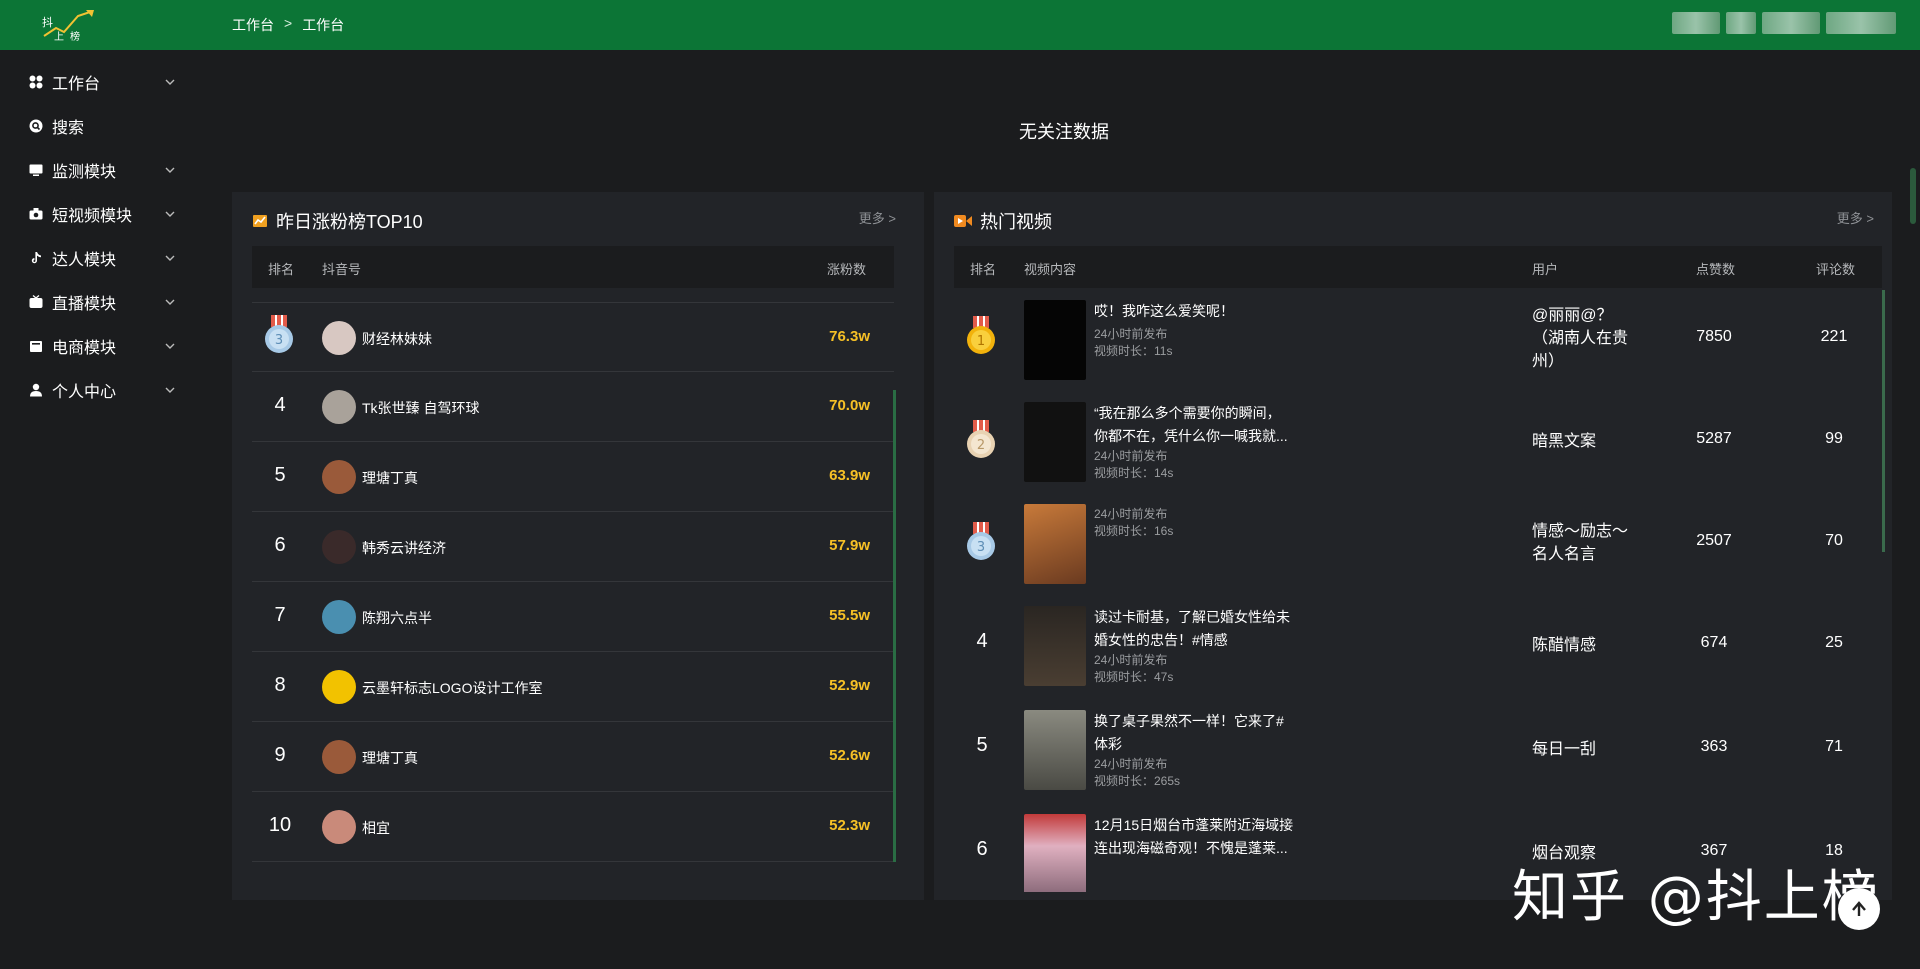 Image resolution: width=1920 pixels, height=969 pixels. What do you see at coordinates (1418, 544) in the screenshot?
I see `table-row: 3 24小时前发布 视频时长：16s 情感～励志～ 名人名言 2507 70` at bounding box center [1418, 544].